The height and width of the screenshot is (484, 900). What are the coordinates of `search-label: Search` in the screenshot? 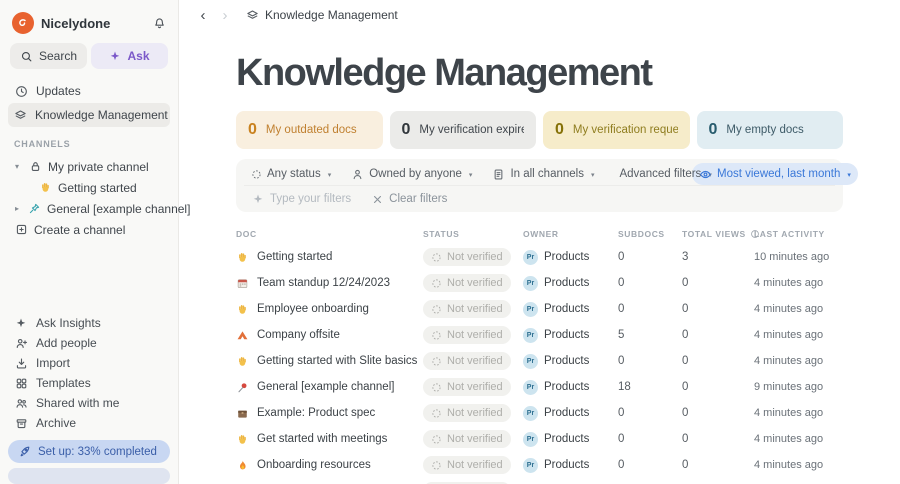 It's located at (58, 56).